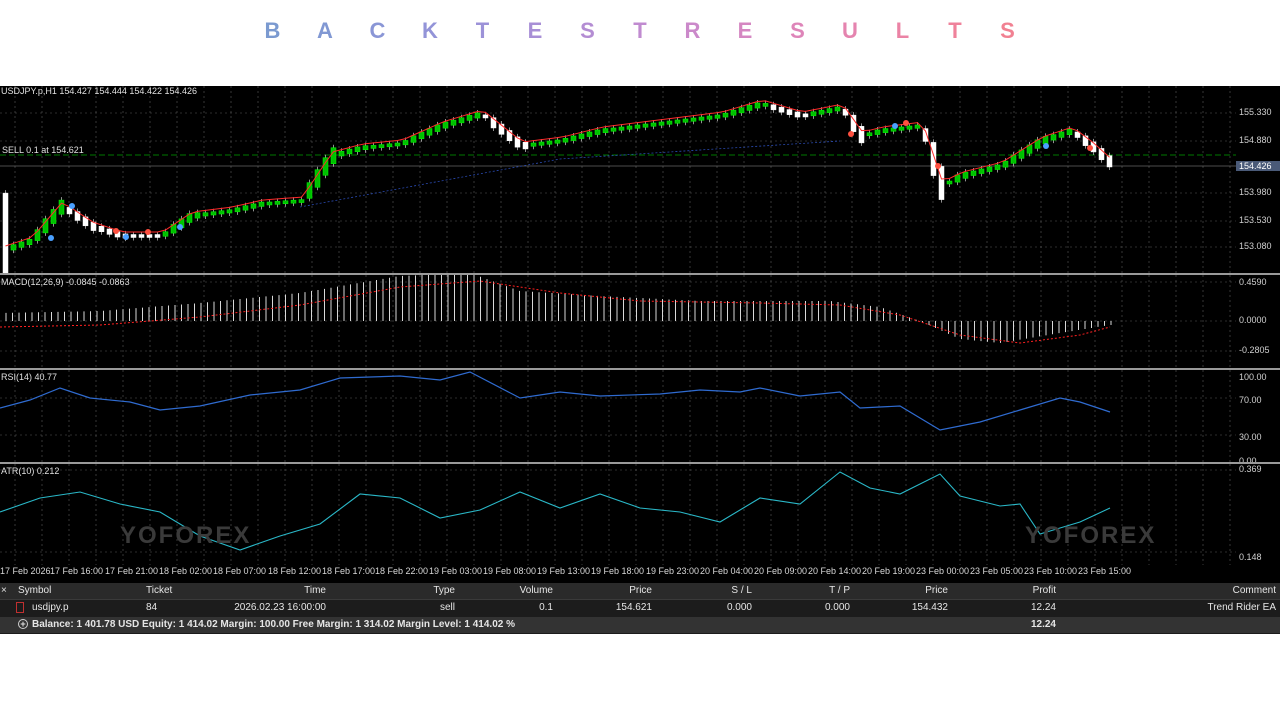  Describe the element at coordinates (1258, 166) in the screenshot. I see `current-price-tag: 154.426` at that location.